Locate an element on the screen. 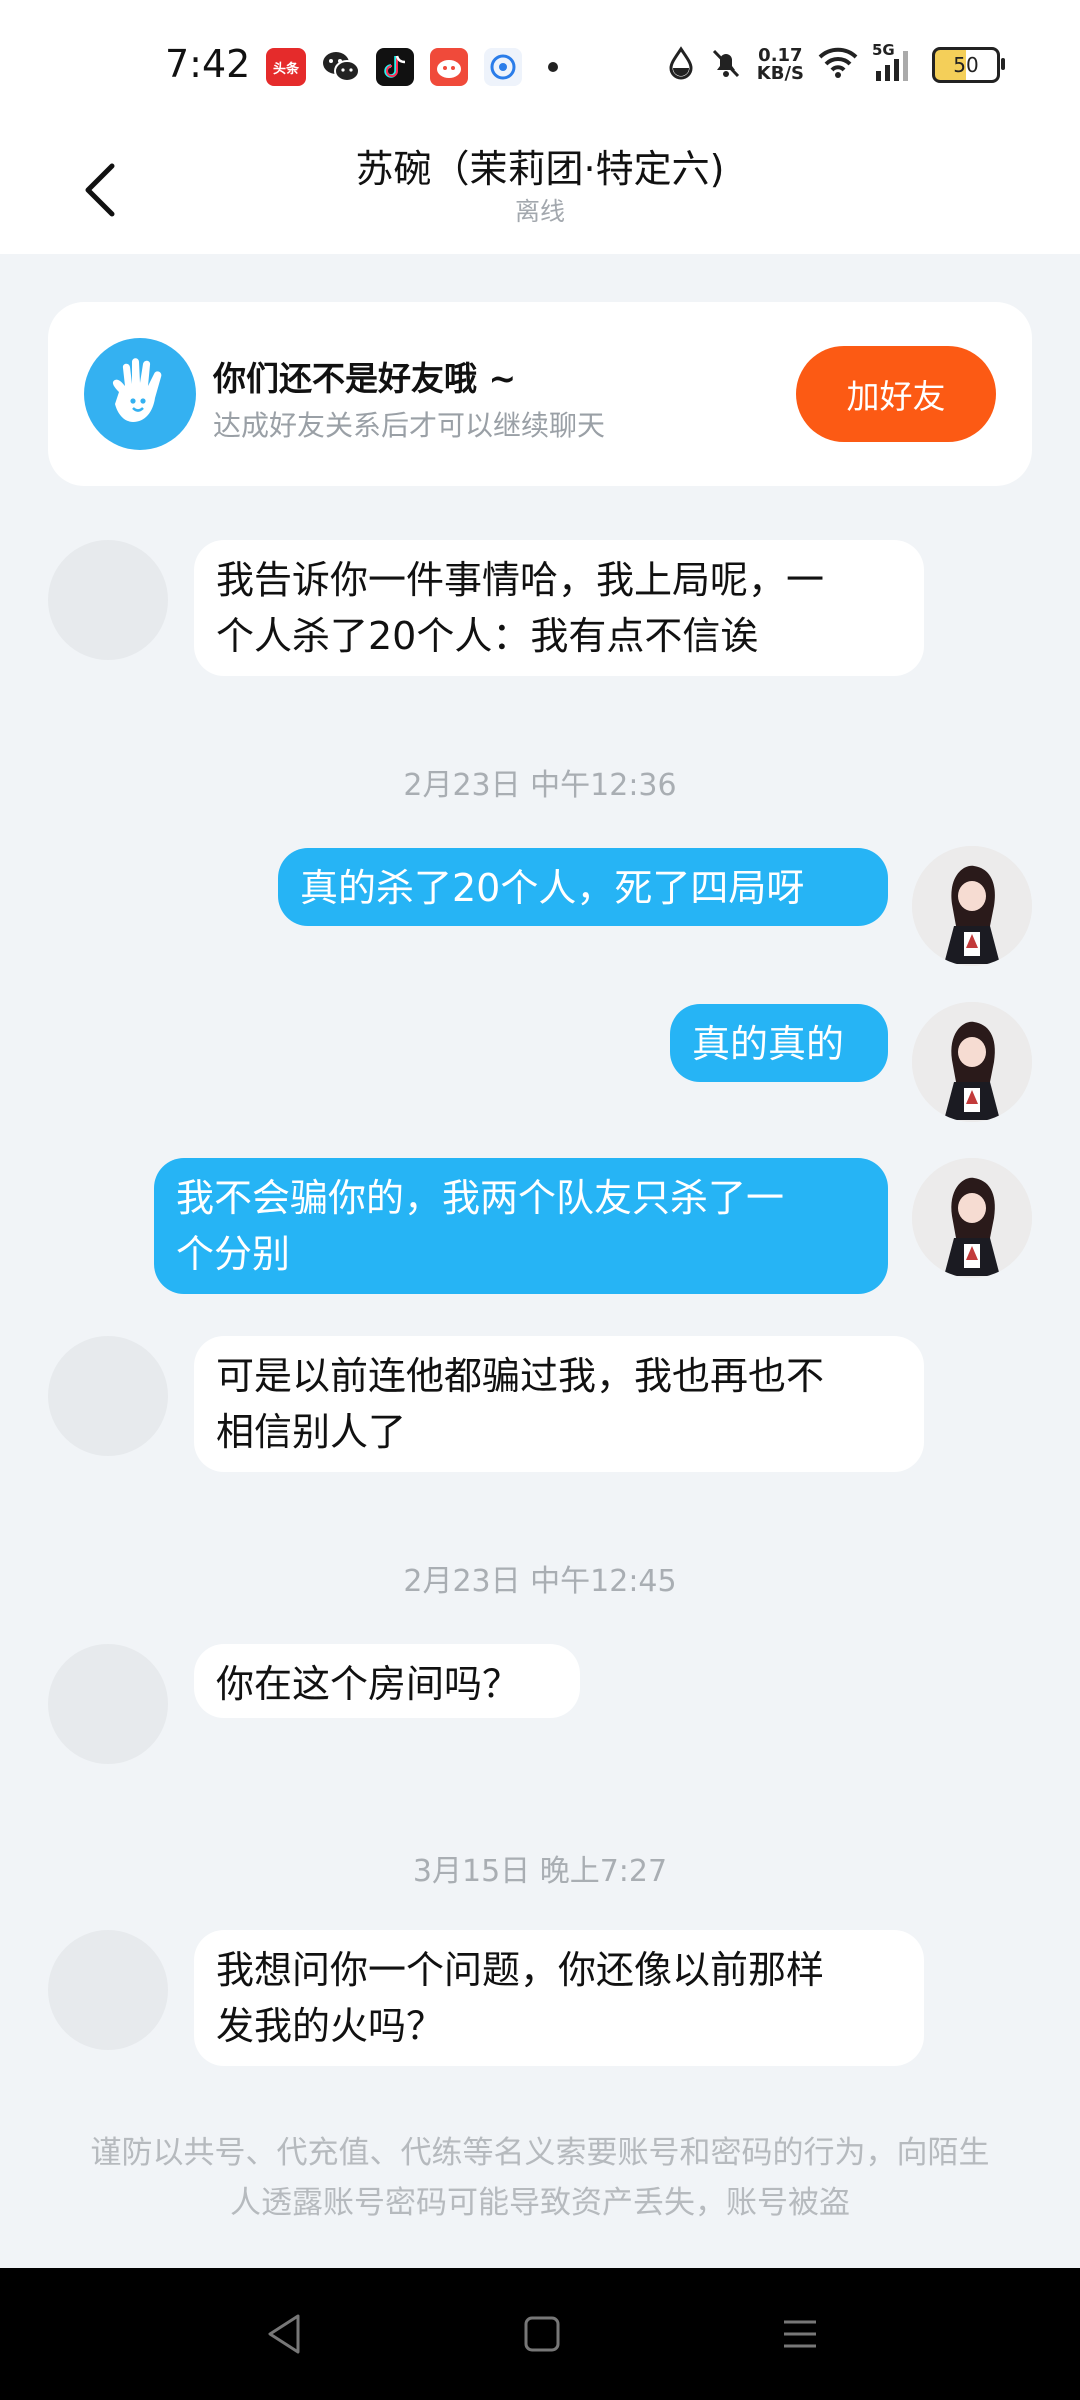 The width and height of the screenshot is (1080, 2400). triangle-back-icon is located at coordinates (284, 2334).